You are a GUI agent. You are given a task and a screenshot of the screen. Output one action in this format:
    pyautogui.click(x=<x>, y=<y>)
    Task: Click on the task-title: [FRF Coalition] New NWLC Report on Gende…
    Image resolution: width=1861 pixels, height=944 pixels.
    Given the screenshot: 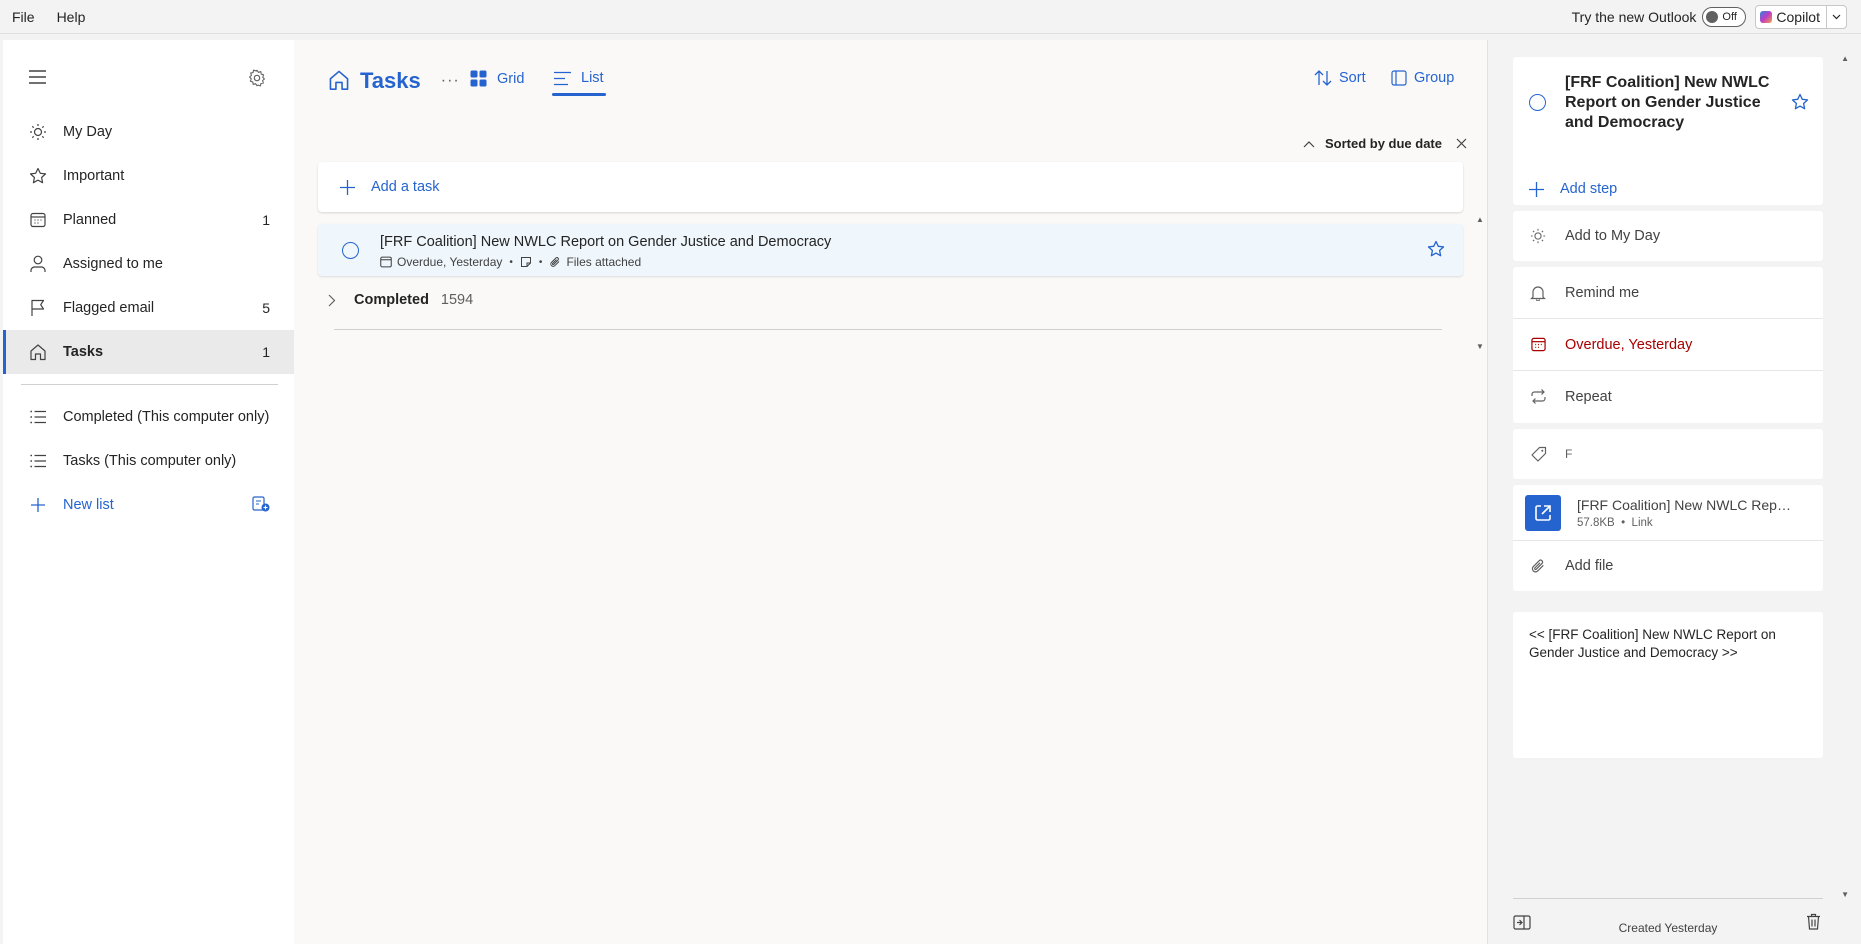 What is the action you would take?
    pyautogui.click(x=606, y=242)
    